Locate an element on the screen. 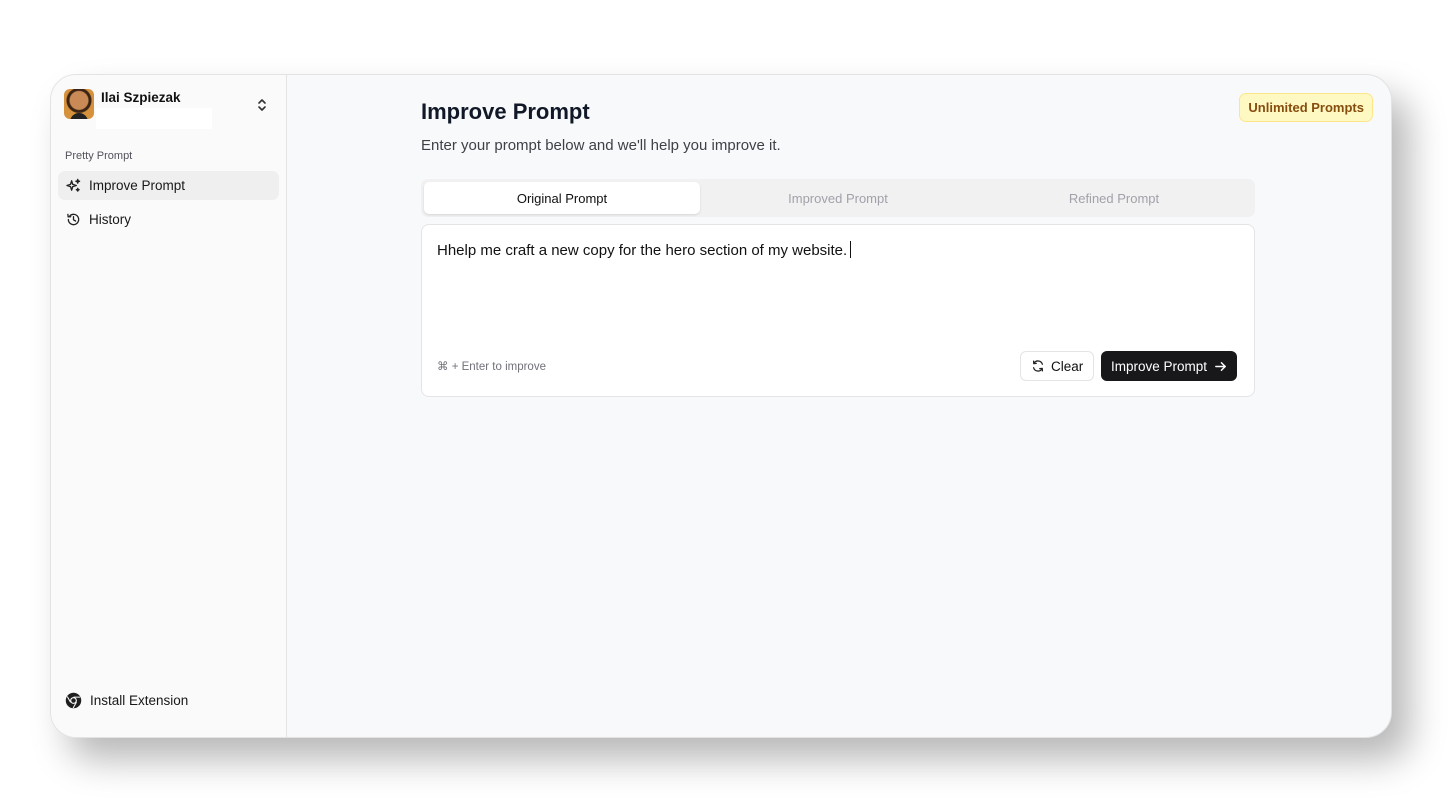 The height and width of the screenshot is (810, 1456). clear-button: Clear is located at coordinates (1057, 366).